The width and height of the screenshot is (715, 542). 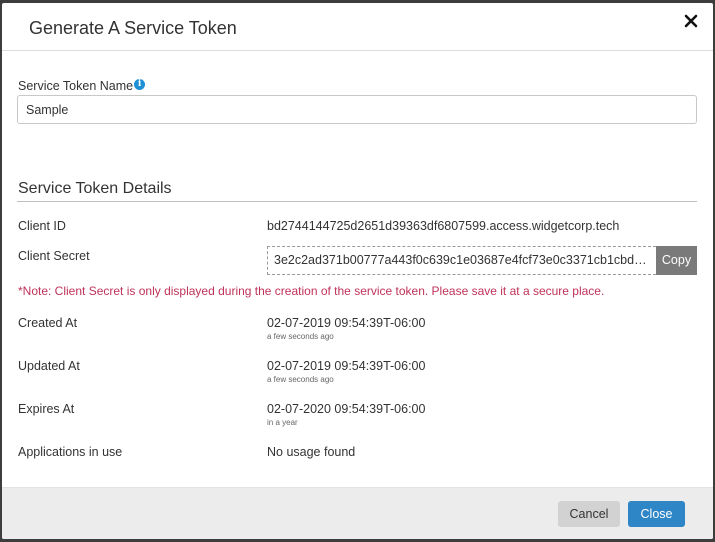 What do you see at coordinates (676, 260) in the screenshot?
I see `copy-button: Copy` at bounding box center [676, 260].